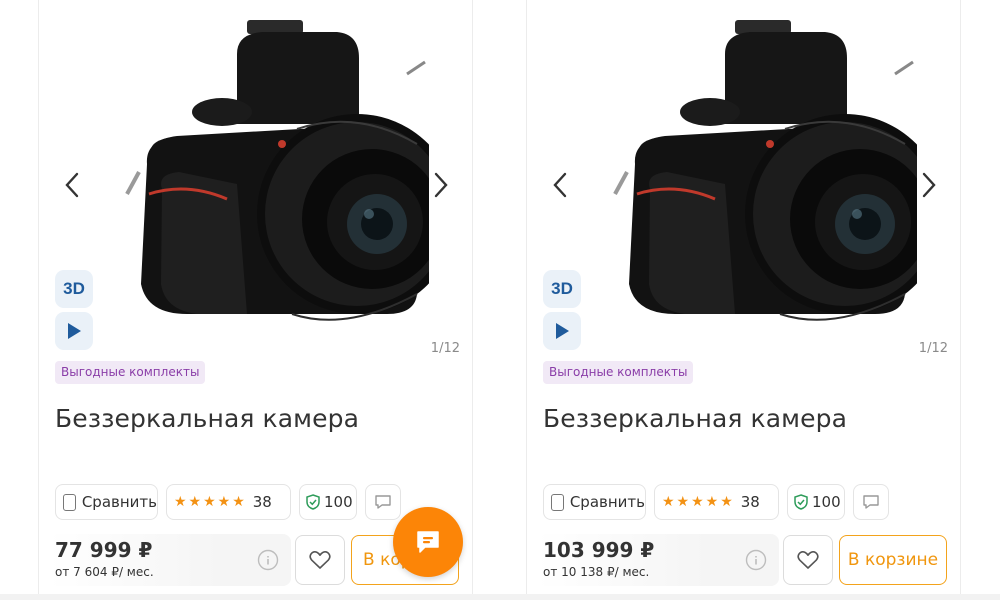  Describe the element at coordinates (500, 597) in the screenshot. I see `bottom-divider` at that location.